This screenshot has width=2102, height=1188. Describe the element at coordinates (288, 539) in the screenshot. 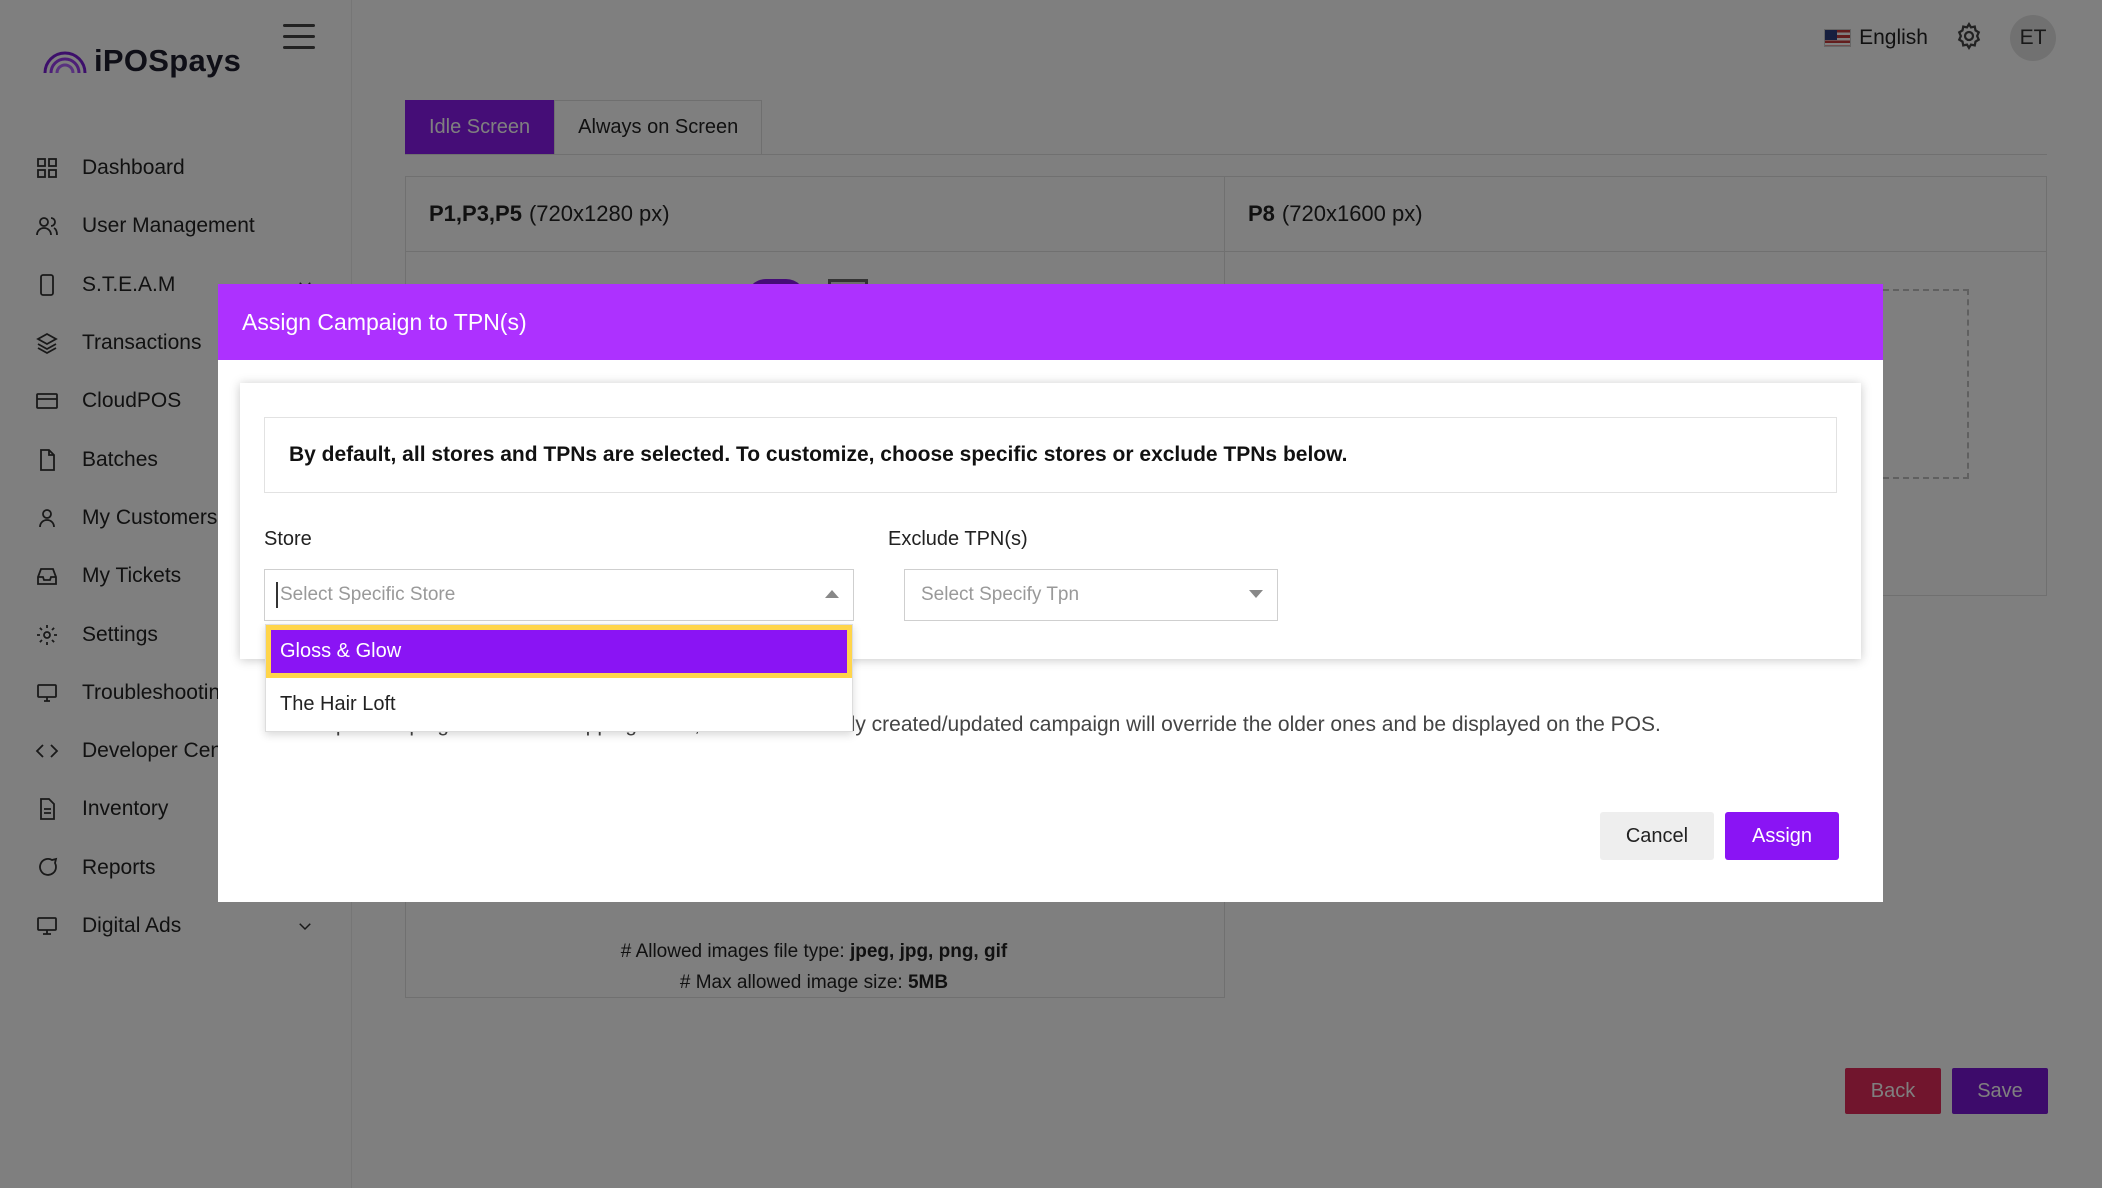

I see `store-label: Store` at that location.